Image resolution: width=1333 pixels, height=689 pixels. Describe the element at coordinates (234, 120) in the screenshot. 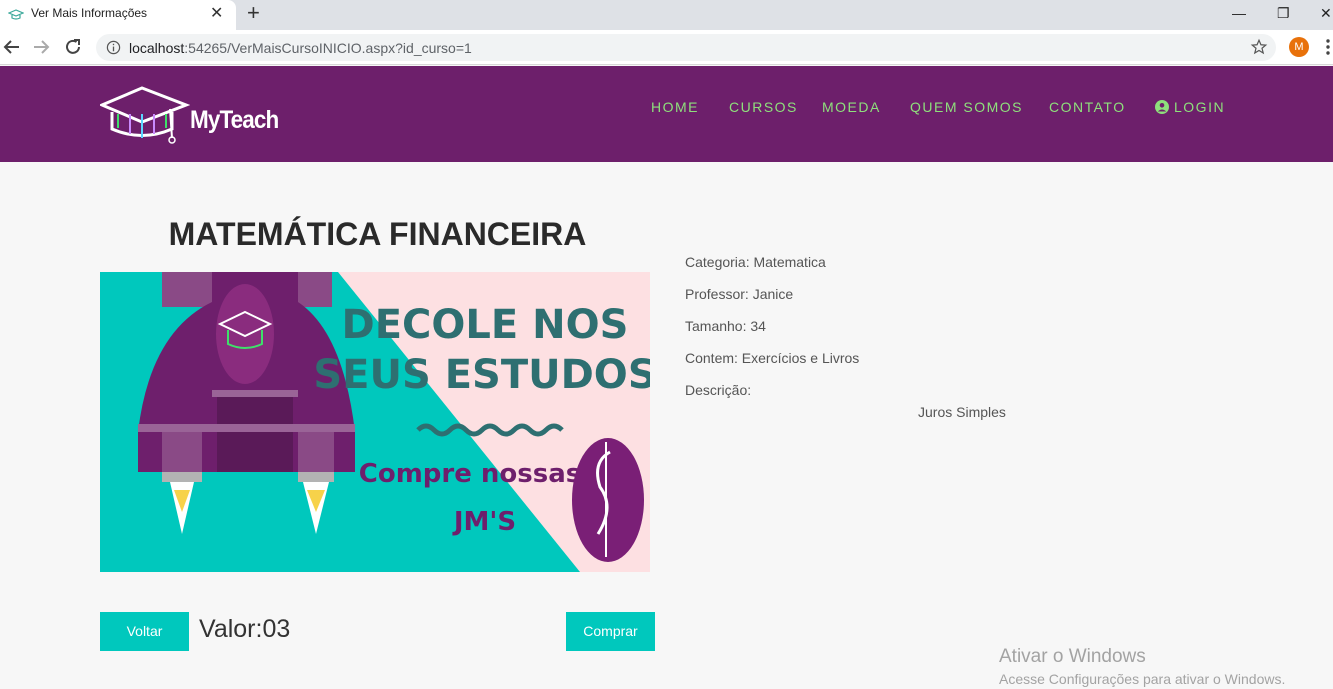

I see `logo-text: MyTeach` at that location.